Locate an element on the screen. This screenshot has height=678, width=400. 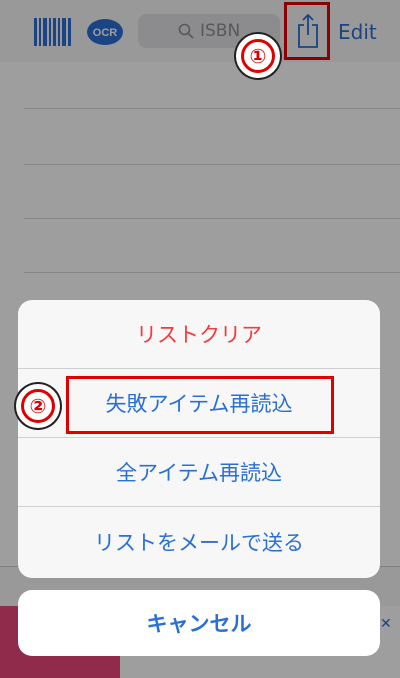
clear-list-button: リストクリア is located at coordinates (199, 334).